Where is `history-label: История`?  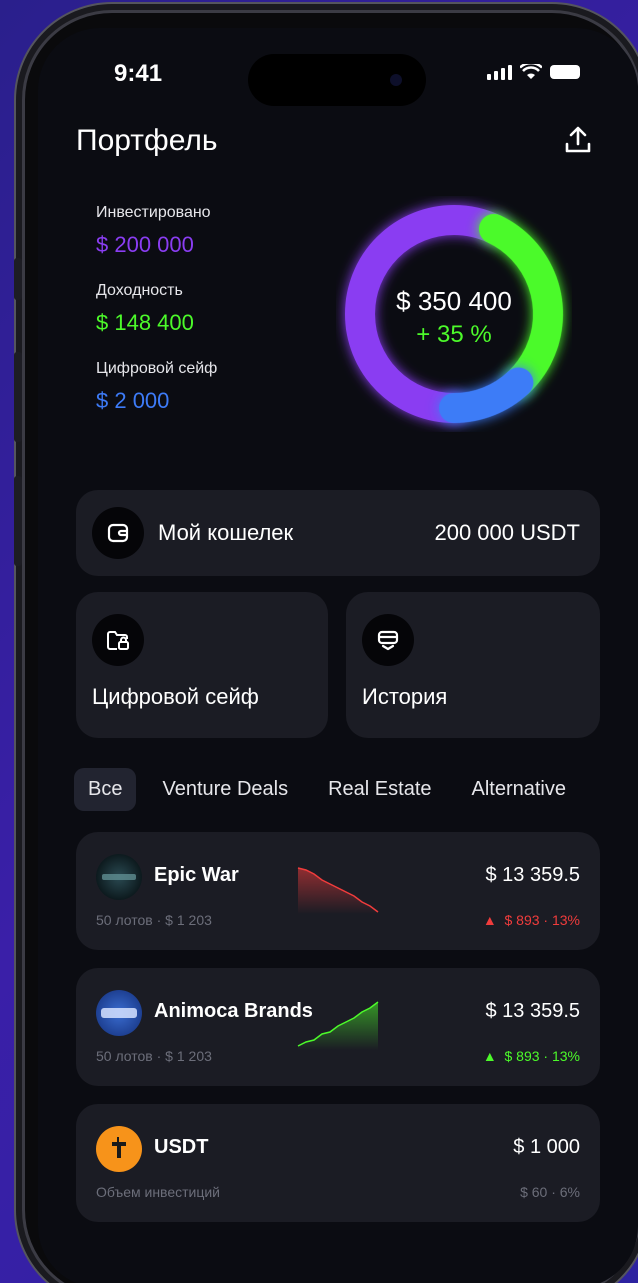
history-label: История is located at coordinates (405, 696).